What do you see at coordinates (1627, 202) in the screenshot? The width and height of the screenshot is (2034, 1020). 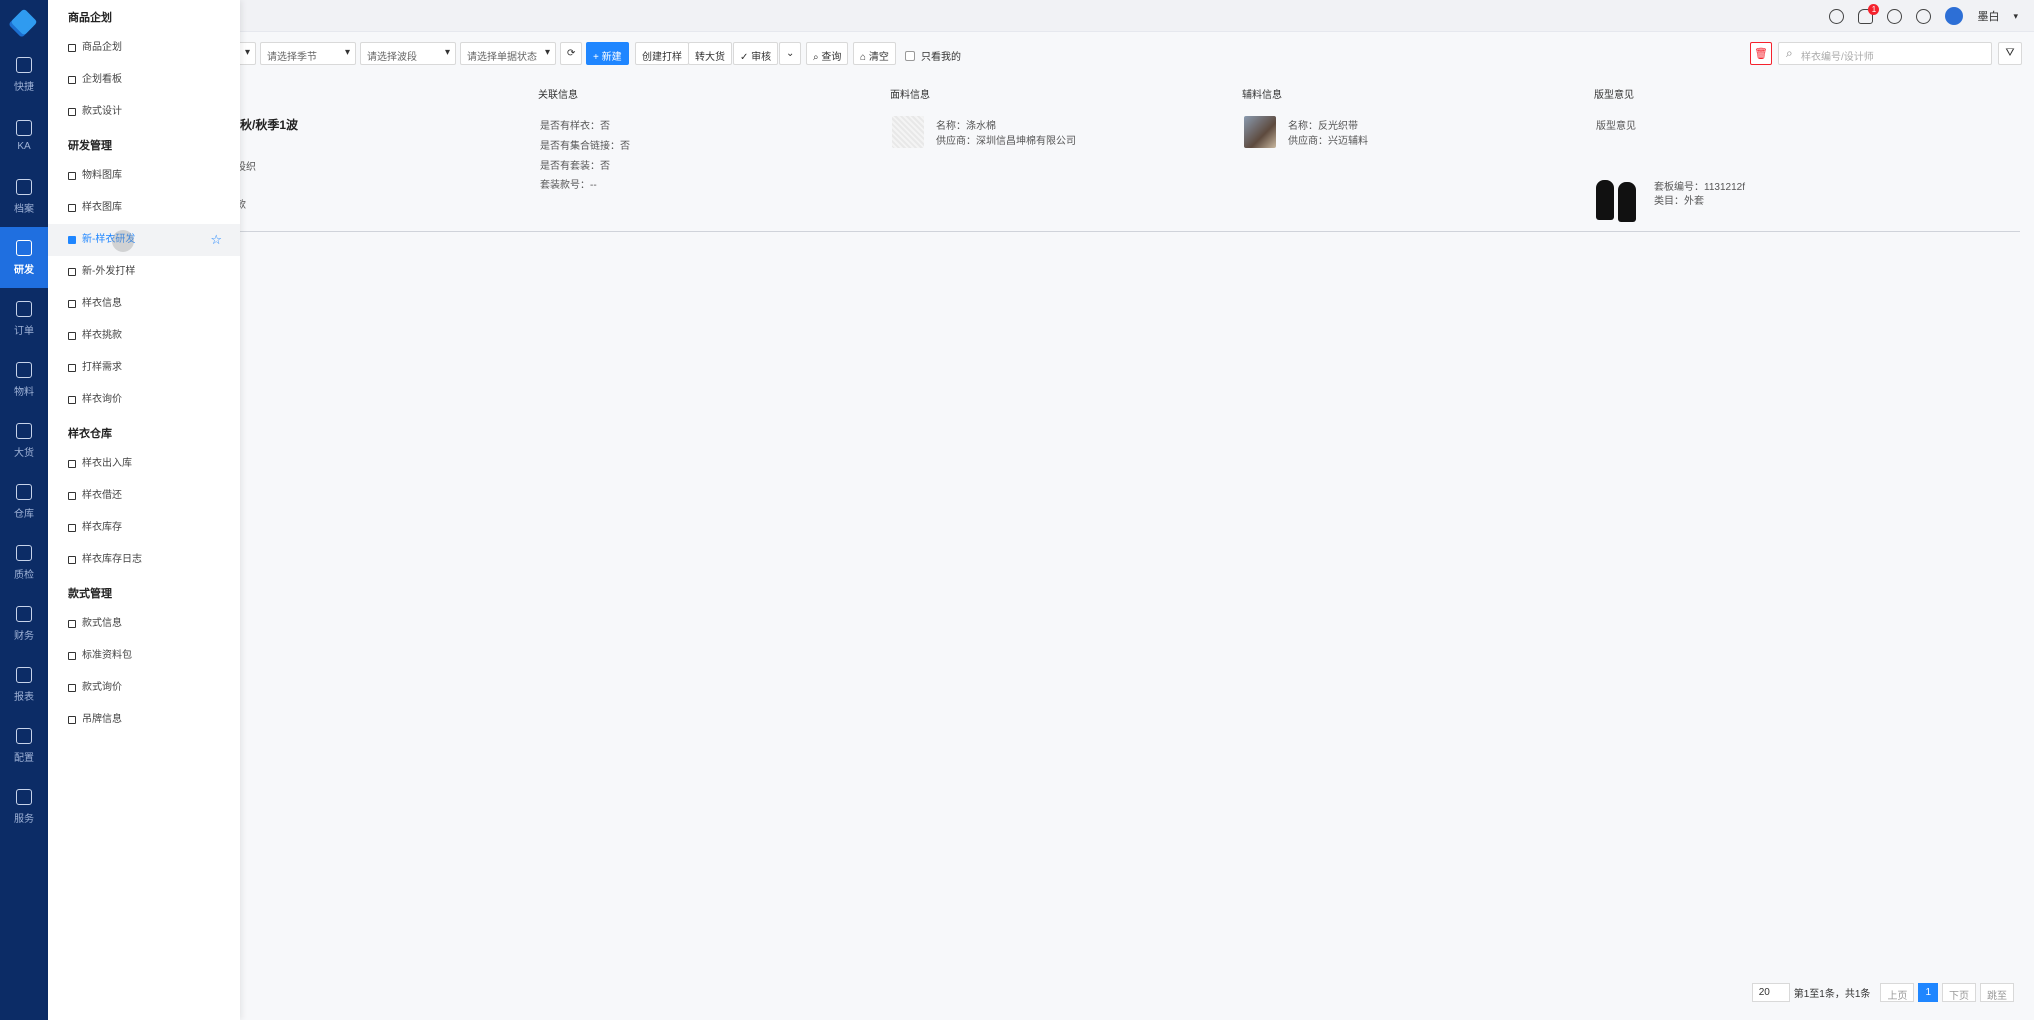 I see `garment-back-image` at bounding box center [1627, 202].